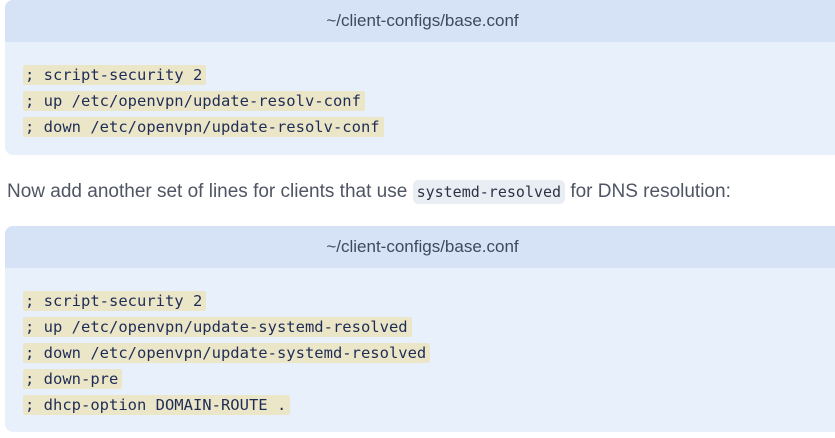 The height and width of the screenshot is (438, 835). Describe the element at coordinates (73, 379) in the screenshot. I see `code-line-text: ; down-pre` at that location.